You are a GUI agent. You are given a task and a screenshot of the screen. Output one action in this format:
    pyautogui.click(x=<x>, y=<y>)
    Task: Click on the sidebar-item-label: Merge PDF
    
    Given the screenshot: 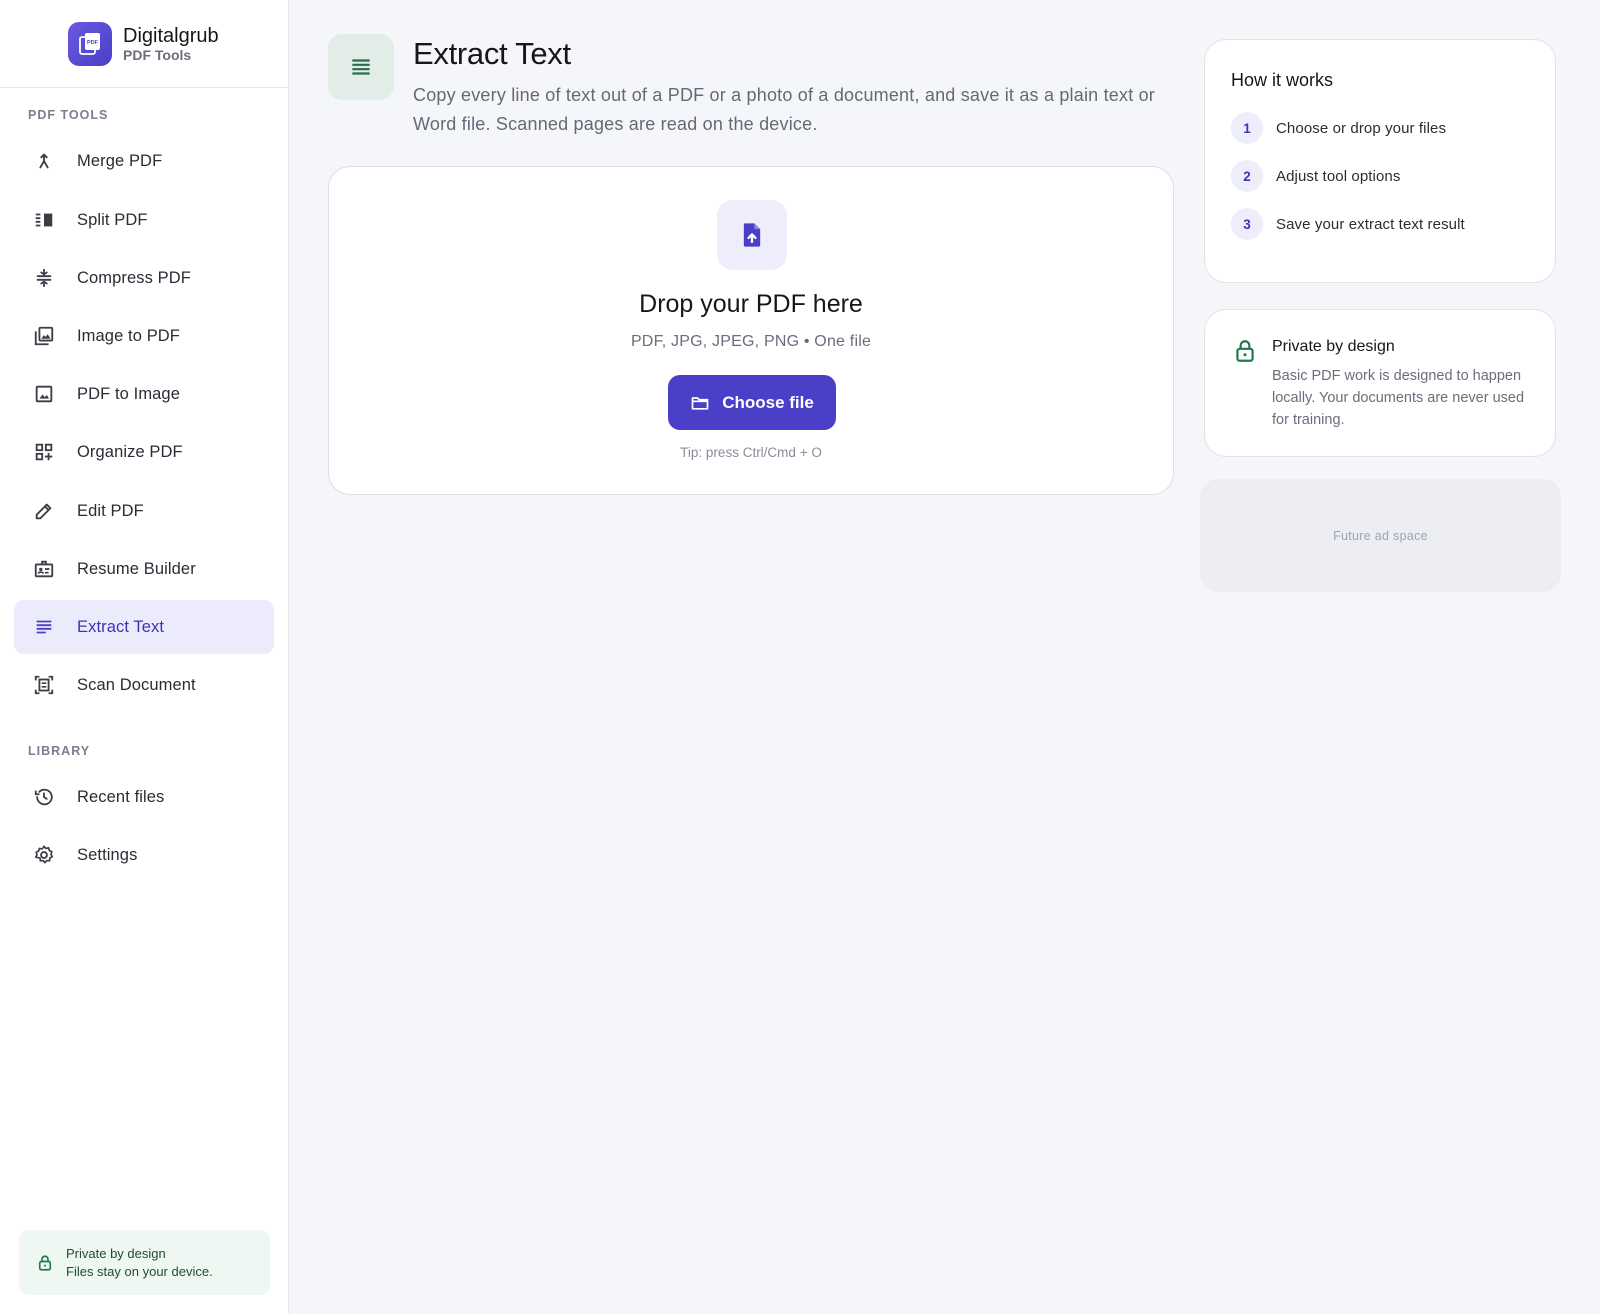 What is the action you would take?
    pyautogui.click(x=120, y=160)
    